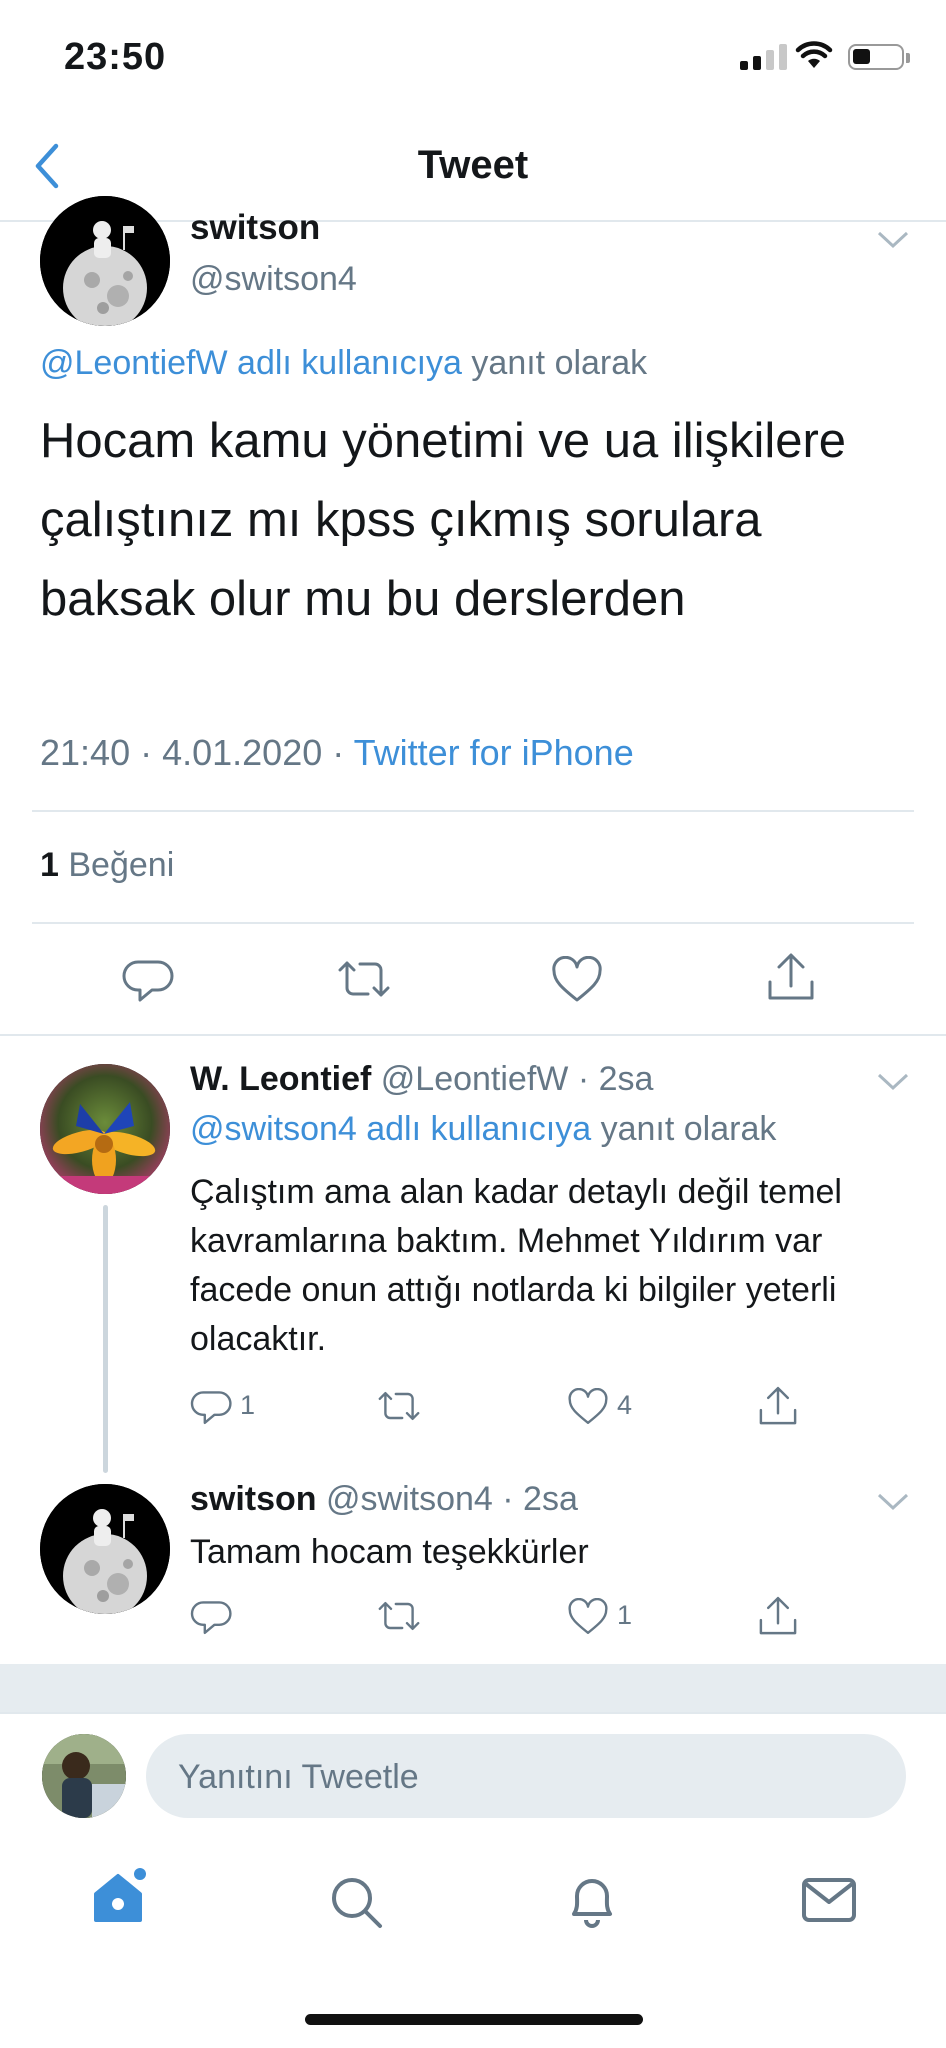 Image resolution: width=946 pixels, height=2048 pixels. What do you see at coordinates (242, 752) in the screenshot?
I see `tweet-date: 4.01.2020` at bounding box center [242, 752].